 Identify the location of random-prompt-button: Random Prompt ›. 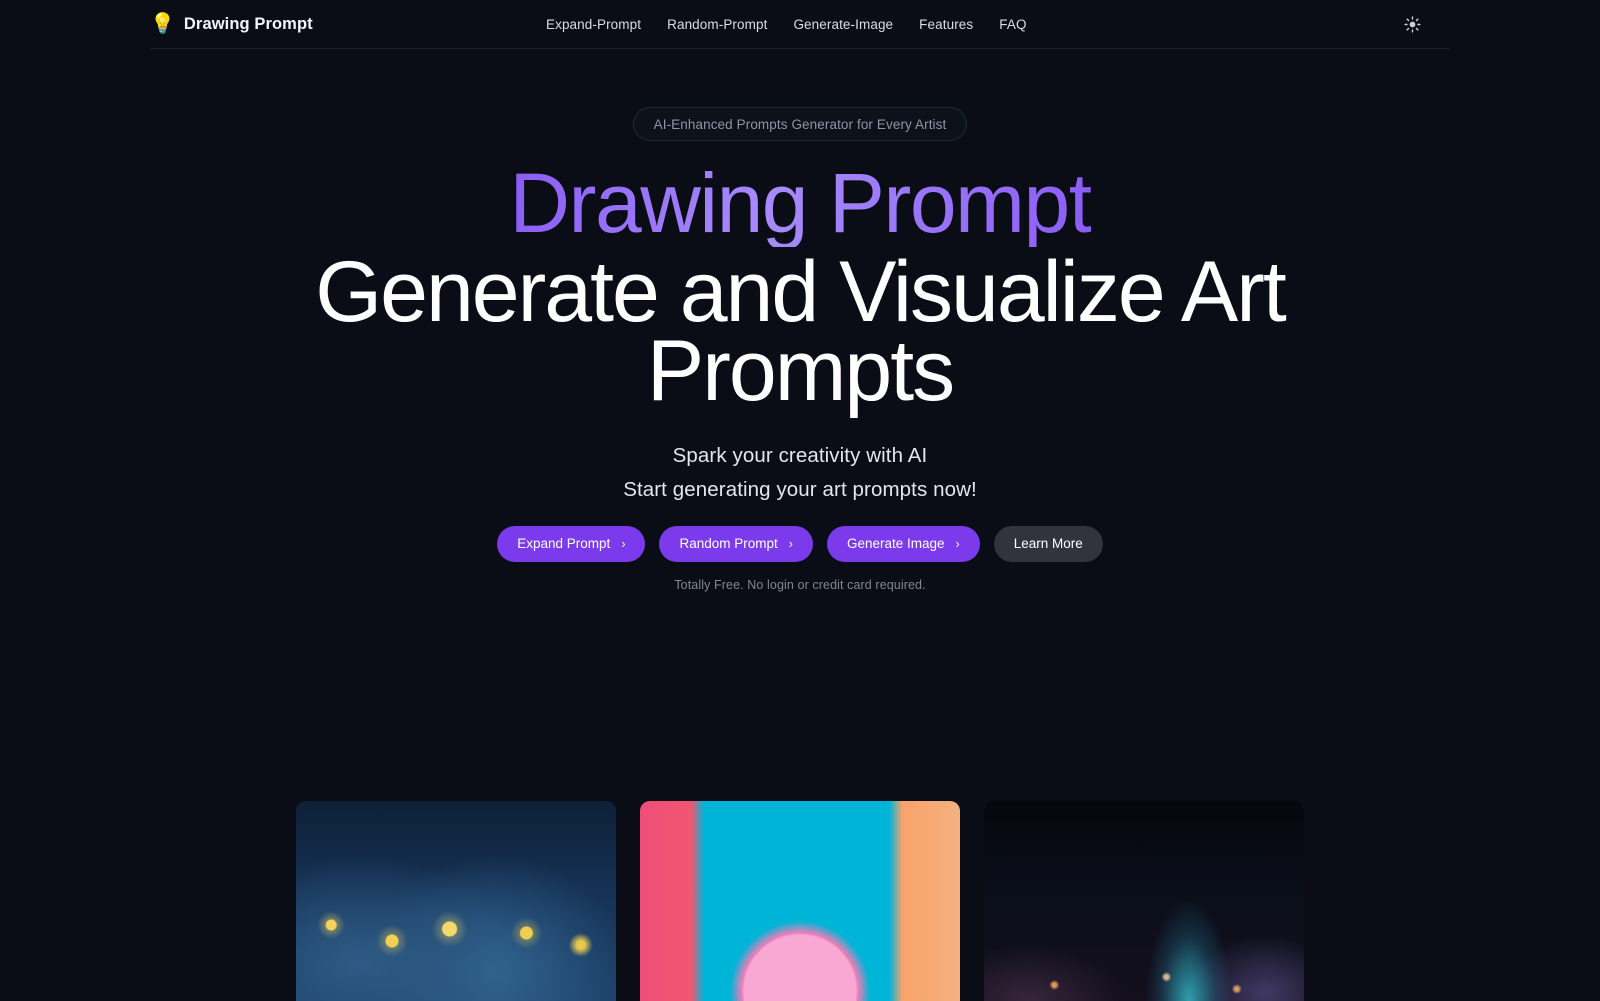
(736, 543).